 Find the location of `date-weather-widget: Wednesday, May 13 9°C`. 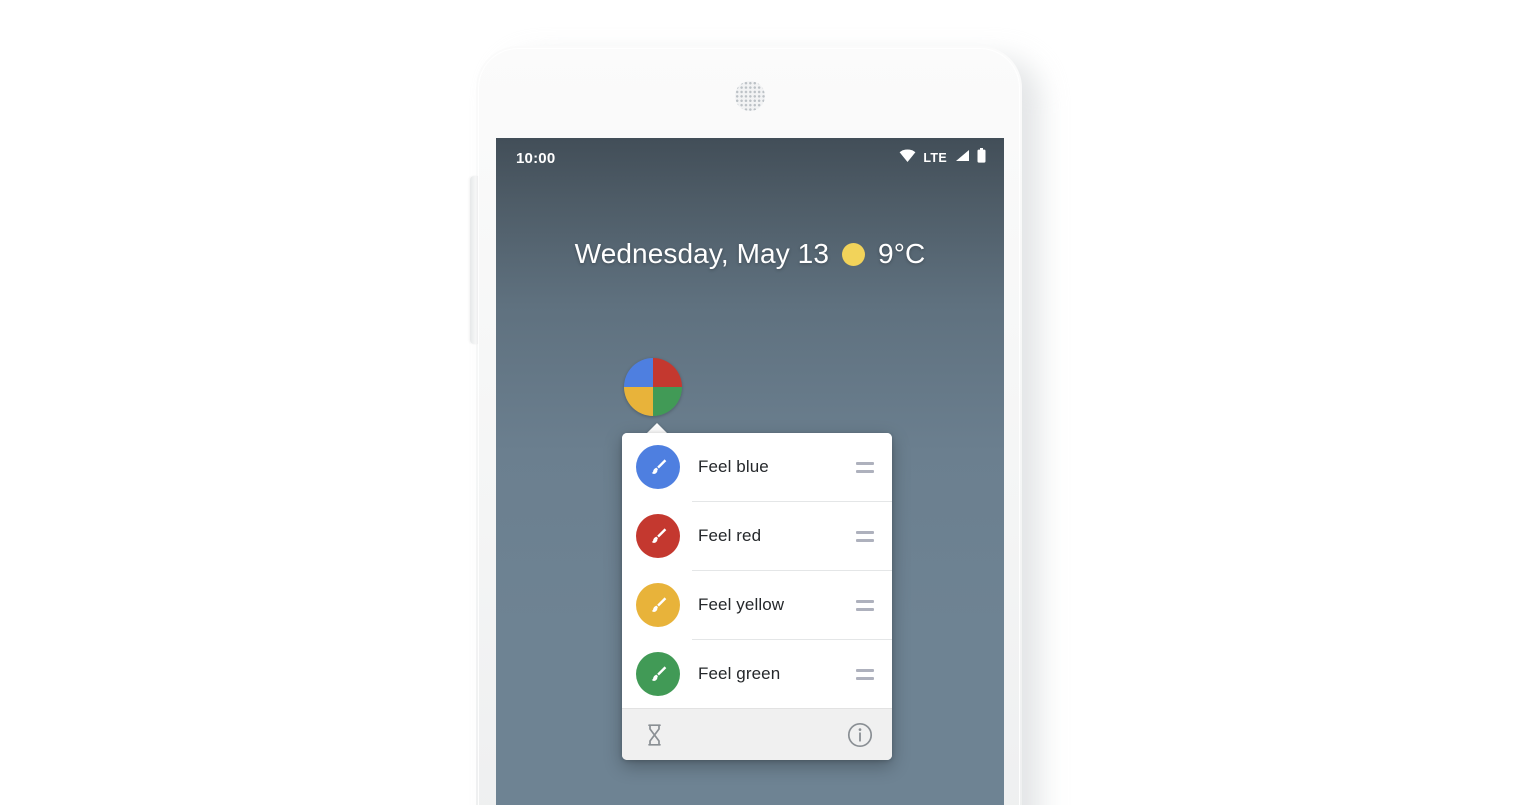

date-weather-widget: Wednesday, May 13 9°C is located at coordinates (750, 254).